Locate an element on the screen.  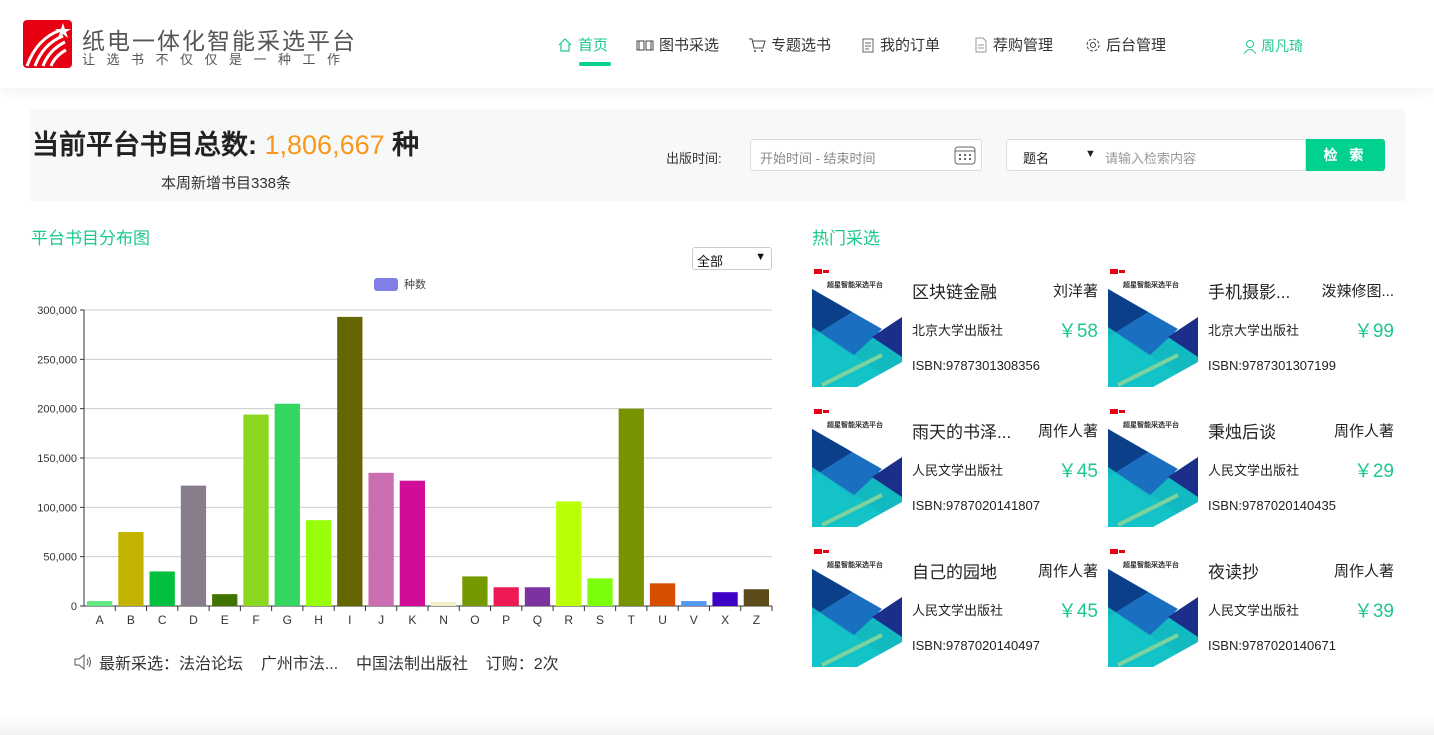
nav-label: 后台管理 is located at coordinates (1136, 45).